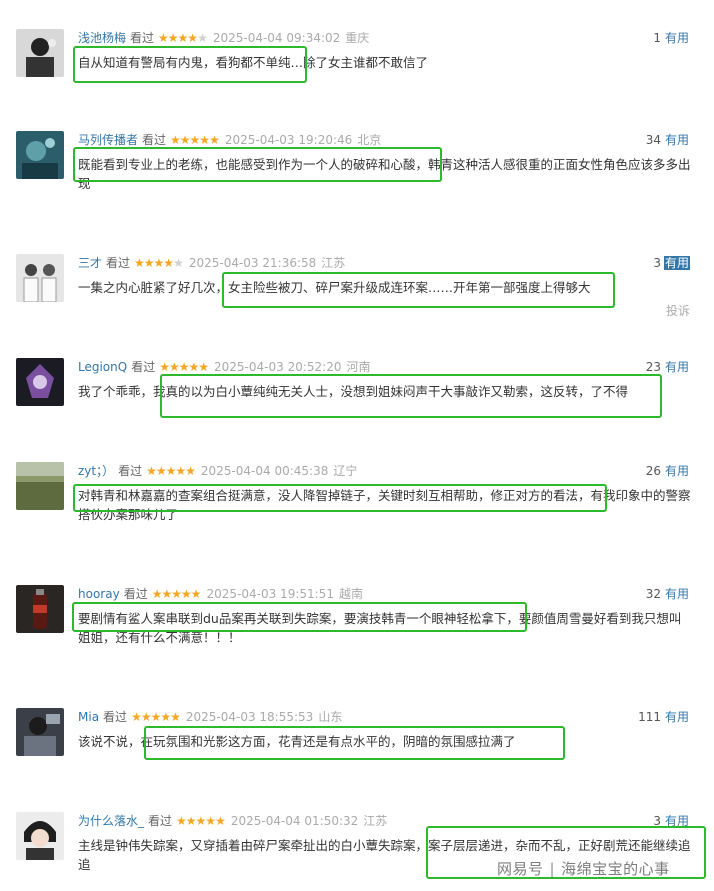 Image resolution: width=714 pixels, height=891 pixels. What do you see at coordinates (520, 869) in the screenshot?
I see `watermark-platform: 网易号` at bounding box center [520, 869].